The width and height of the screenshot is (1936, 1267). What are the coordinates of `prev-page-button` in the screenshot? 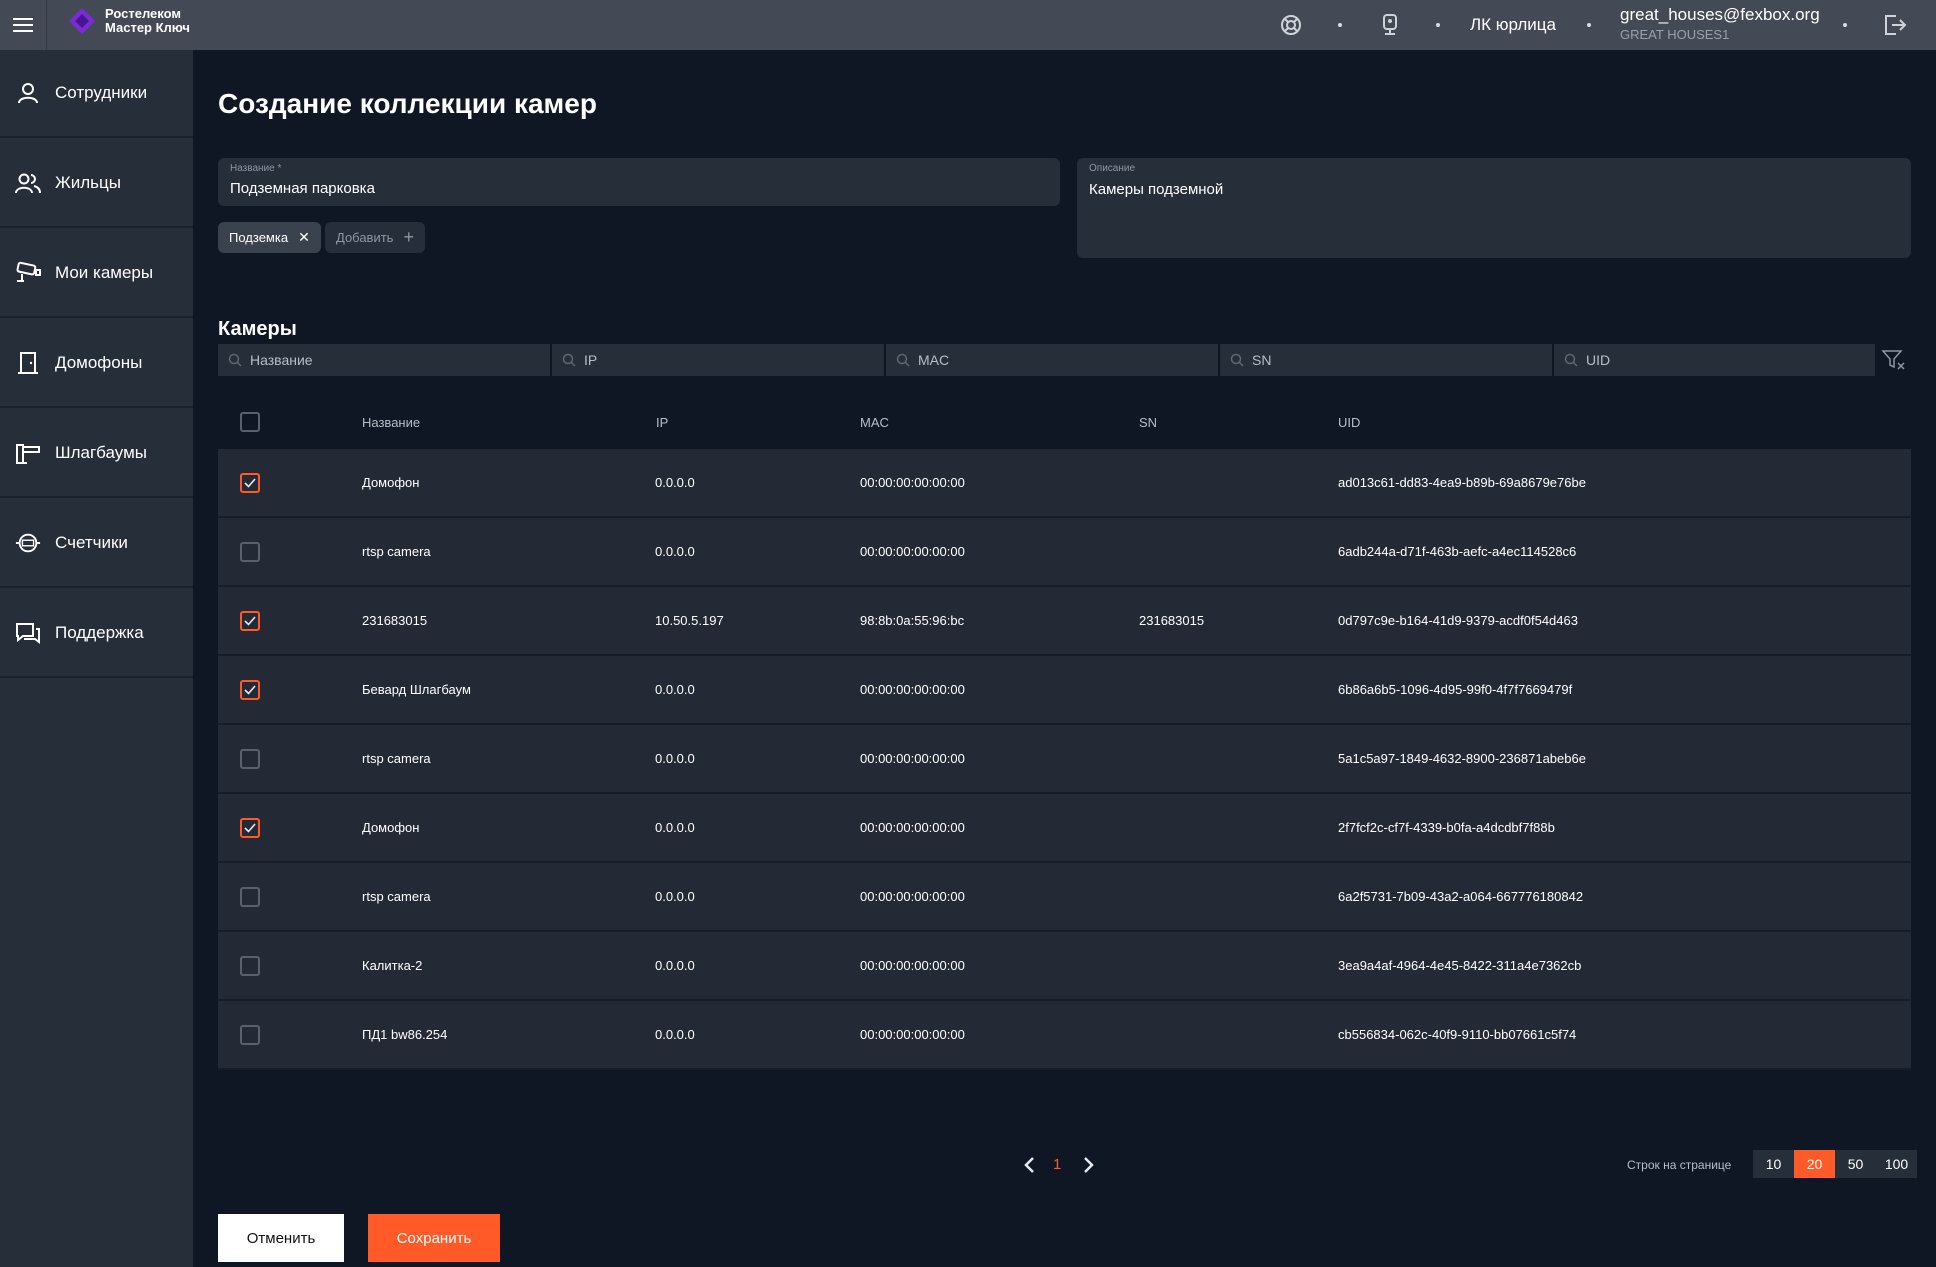 It's located at (1029, 1165).